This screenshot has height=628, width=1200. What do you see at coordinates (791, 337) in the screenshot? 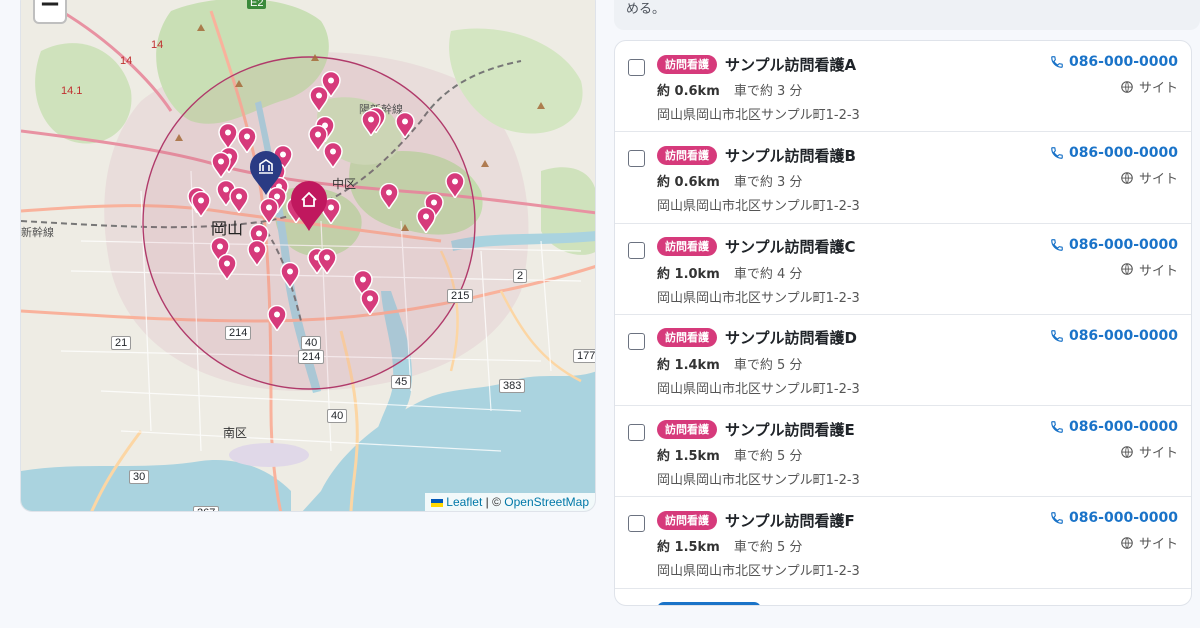
I see `facility-name: サンプル訪問看護D` at bounding box center [791, 337].